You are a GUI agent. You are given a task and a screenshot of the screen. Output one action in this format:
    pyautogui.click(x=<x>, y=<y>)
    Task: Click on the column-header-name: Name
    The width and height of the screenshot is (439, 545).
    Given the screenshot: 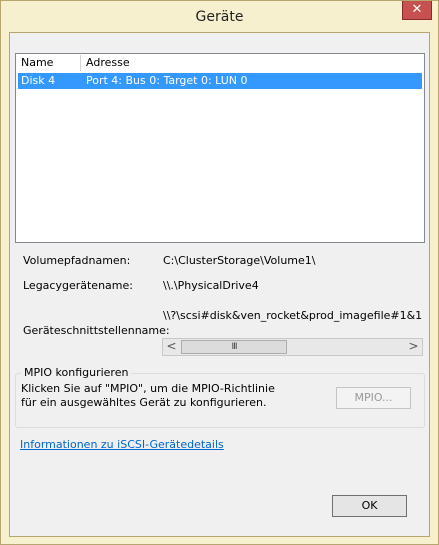 What is the action you would take?
    pyautogui.click(x=48, y=63)
    